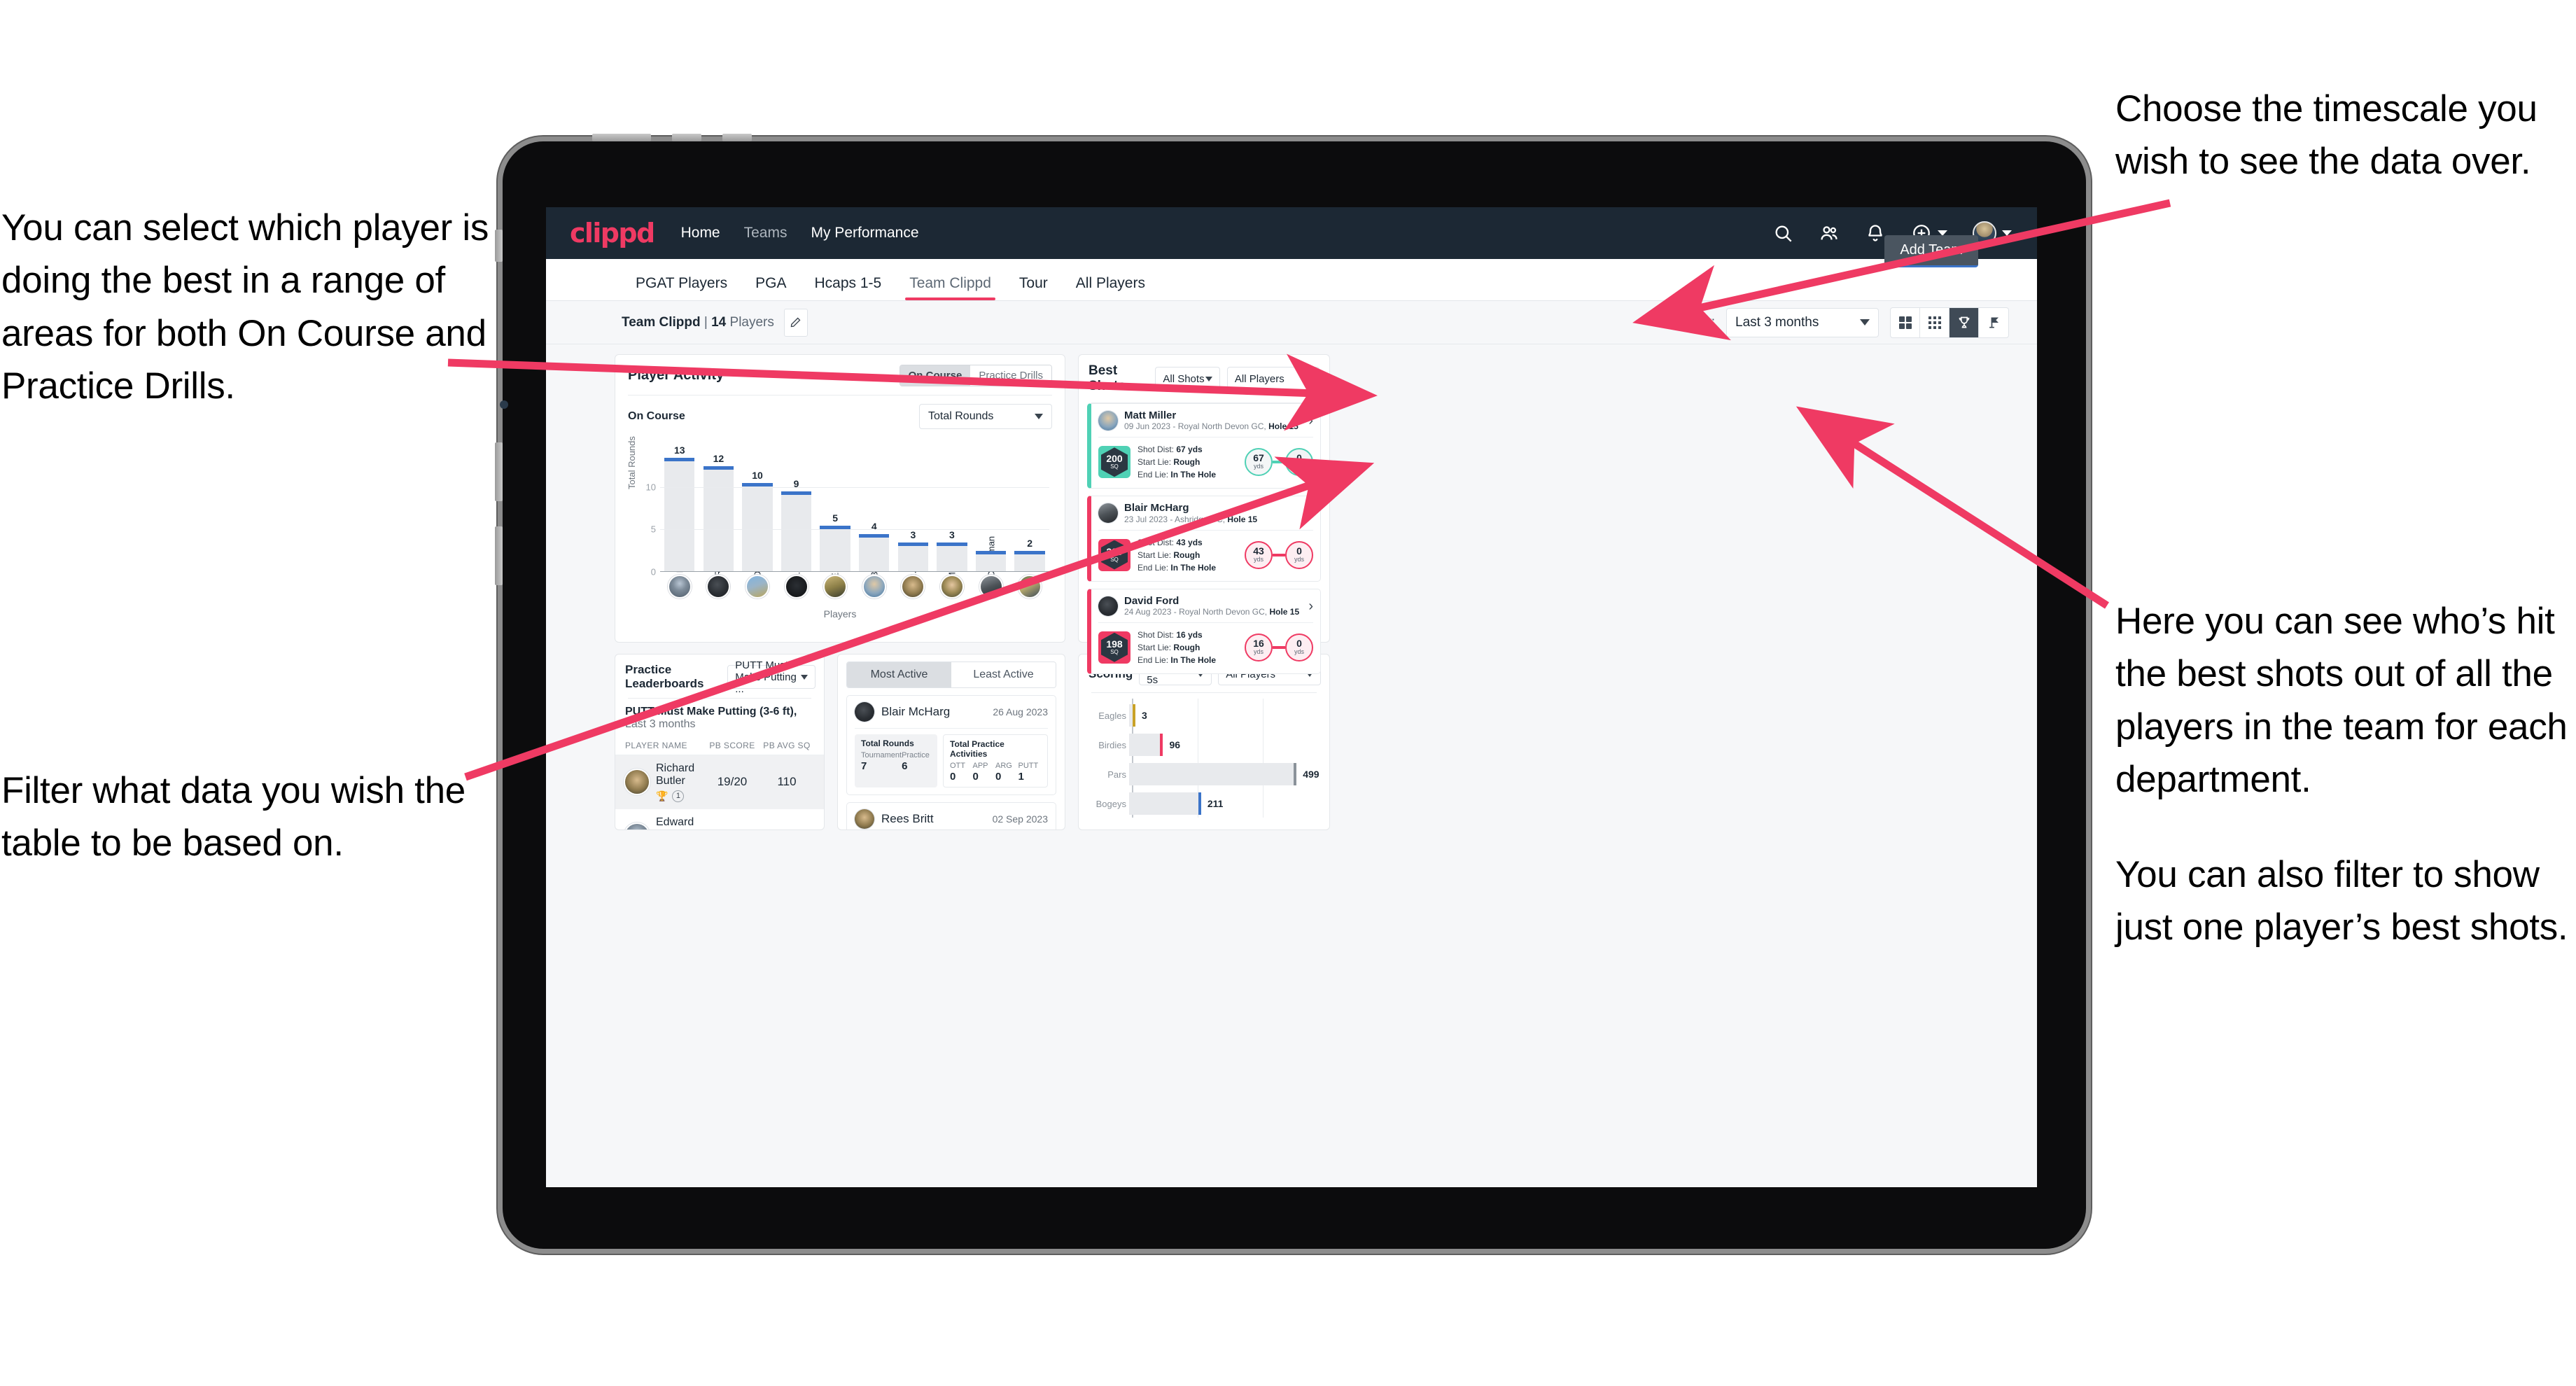  I want to click on chart-bar-group: 2, so click(1029, 512).